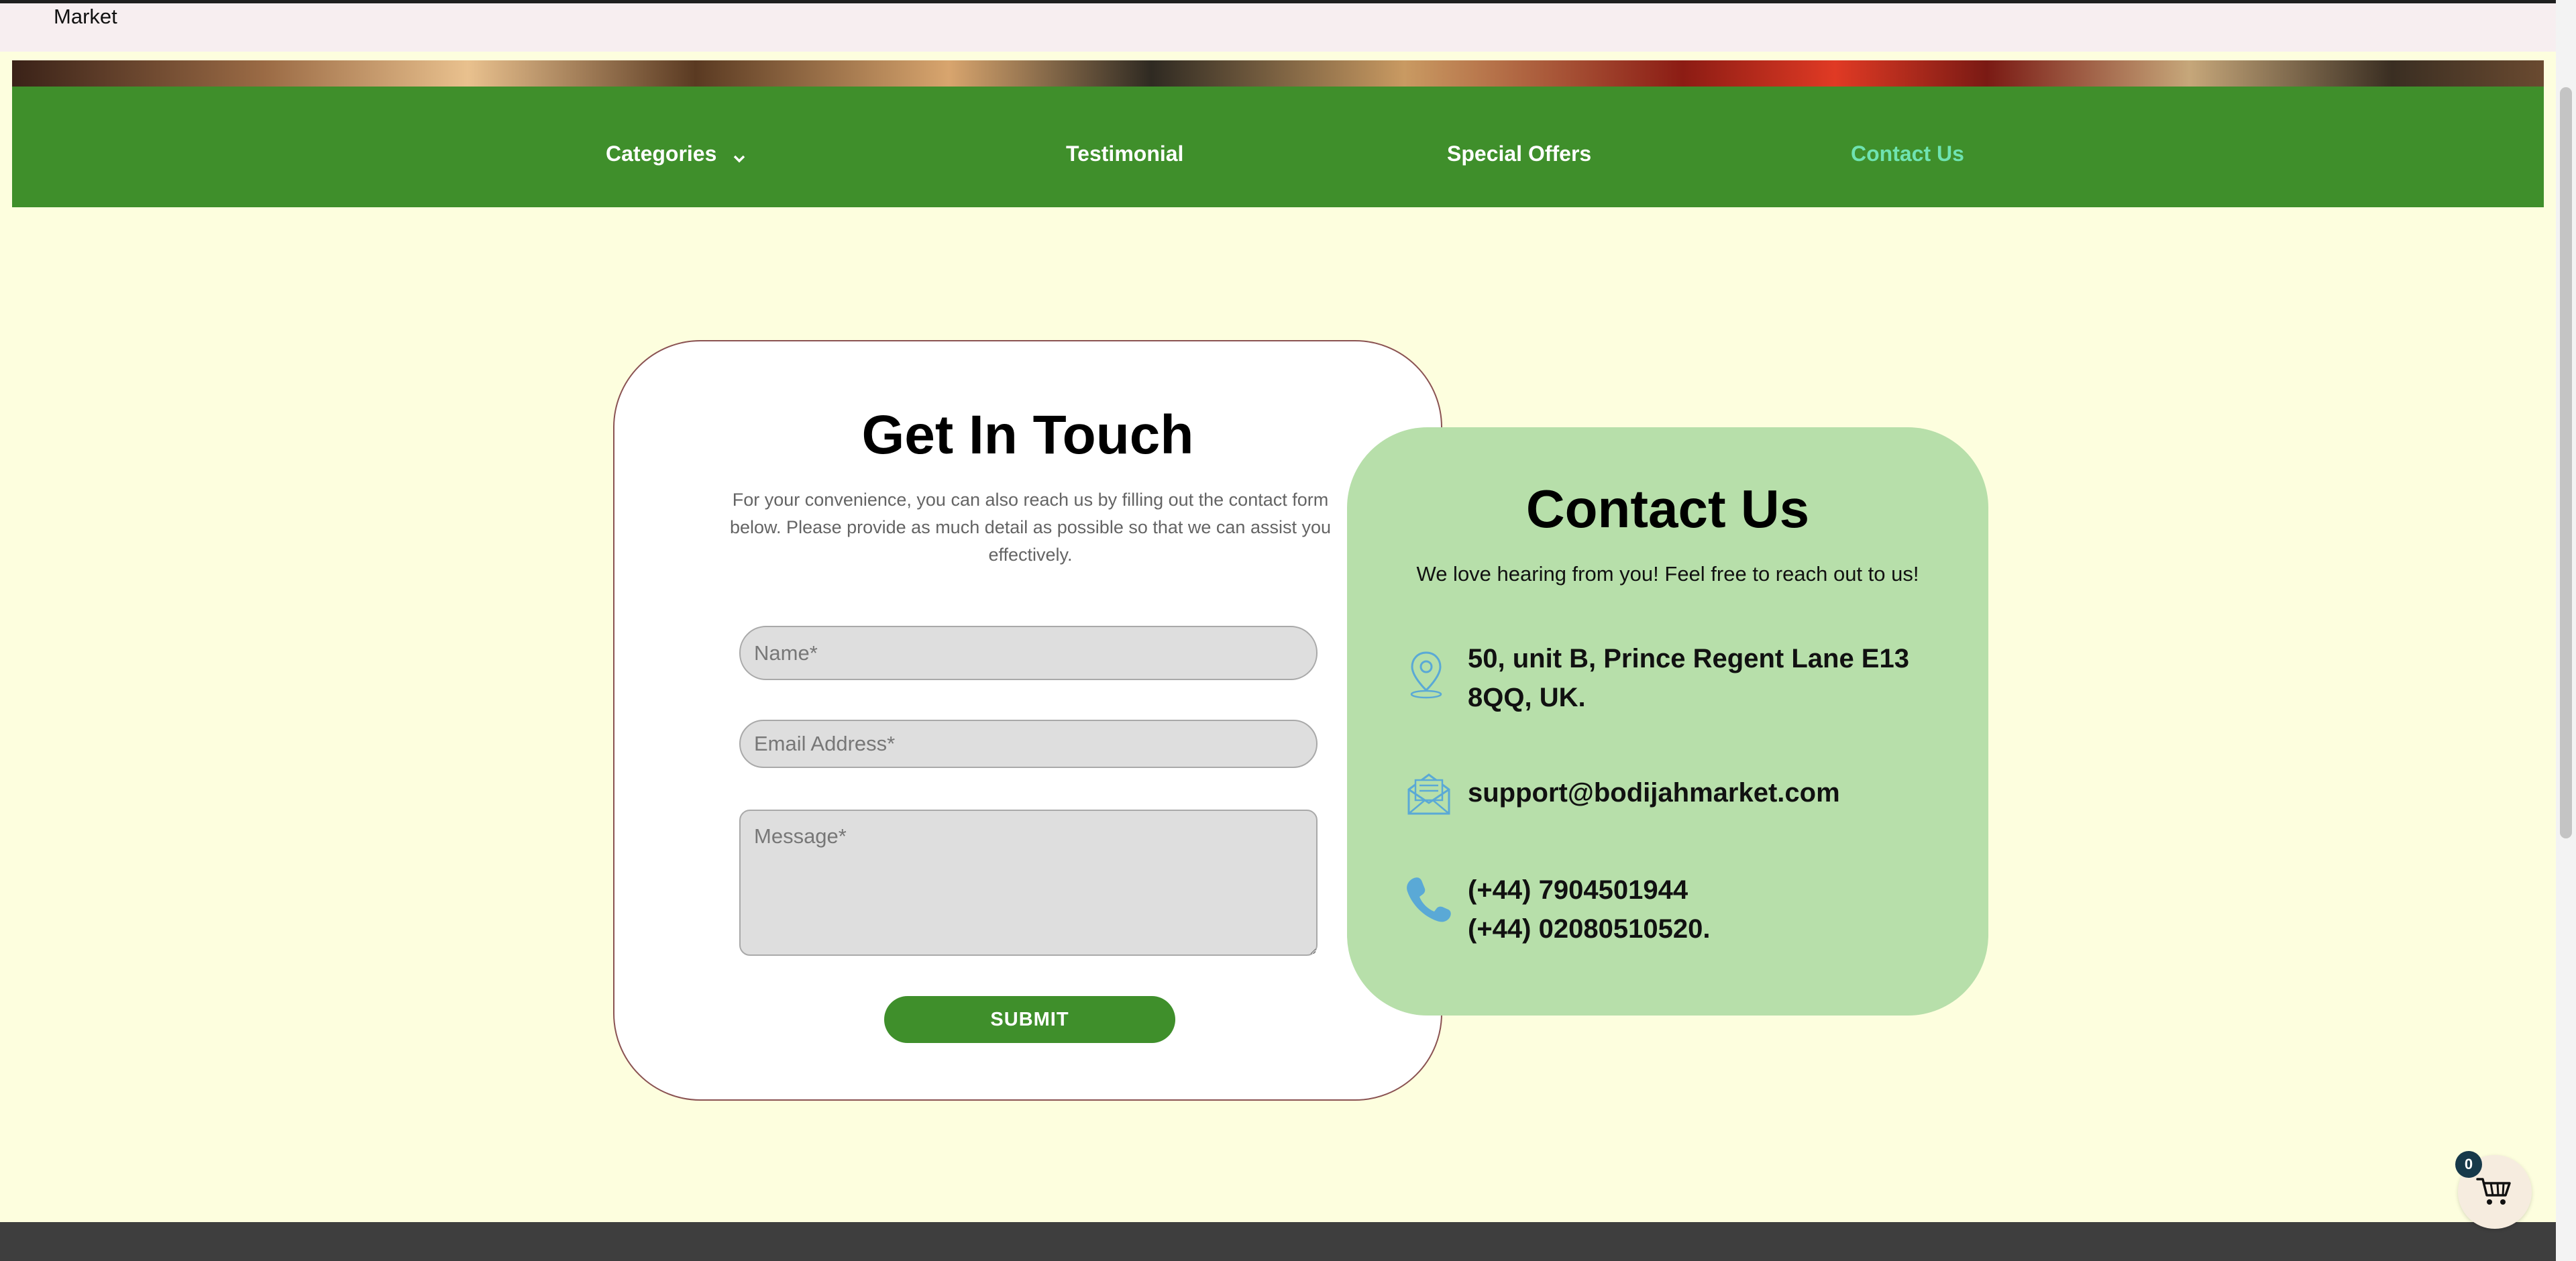  What do you see at coordinates (1125, 154) in the screenshot?
I see `nav-item-label: Testimonial` at bounding box center [1125, 154].